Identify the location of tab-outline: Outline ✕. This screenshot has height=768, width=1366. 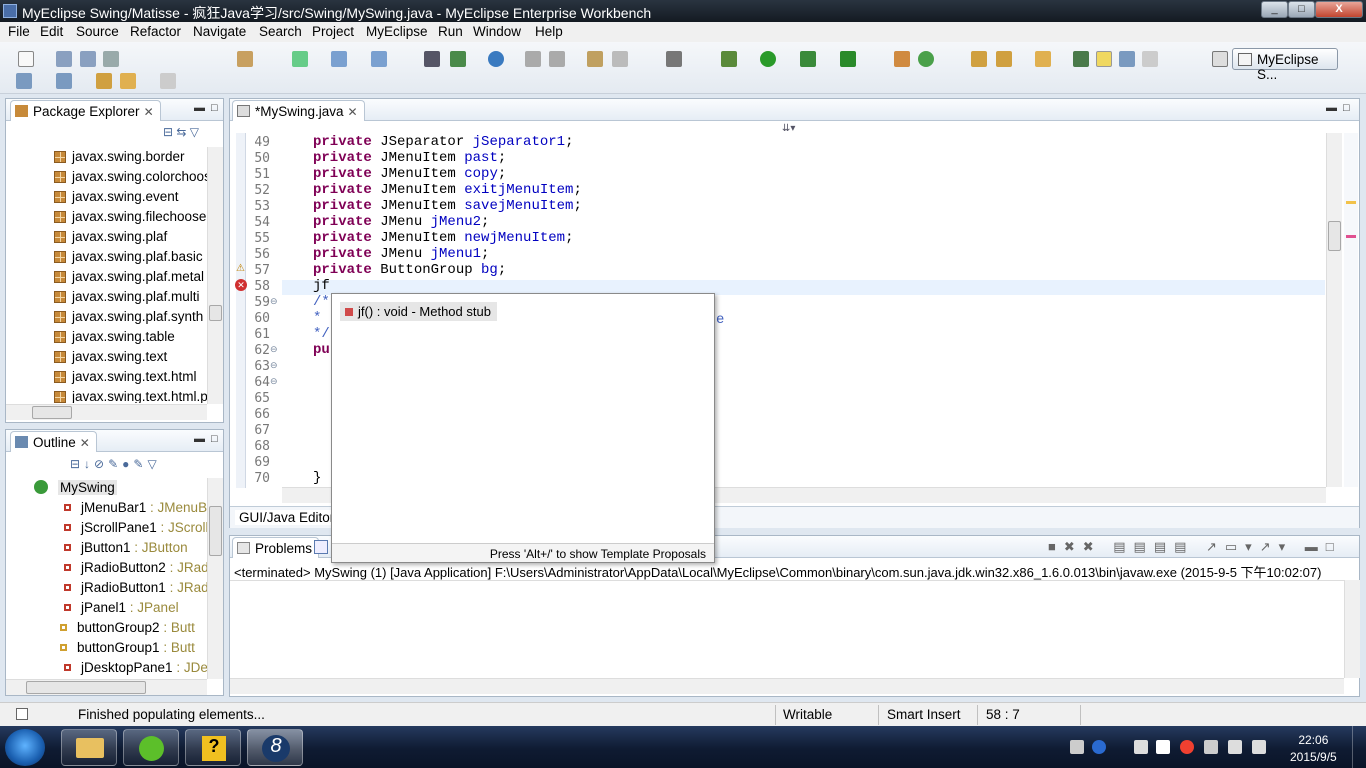
(53, 441).